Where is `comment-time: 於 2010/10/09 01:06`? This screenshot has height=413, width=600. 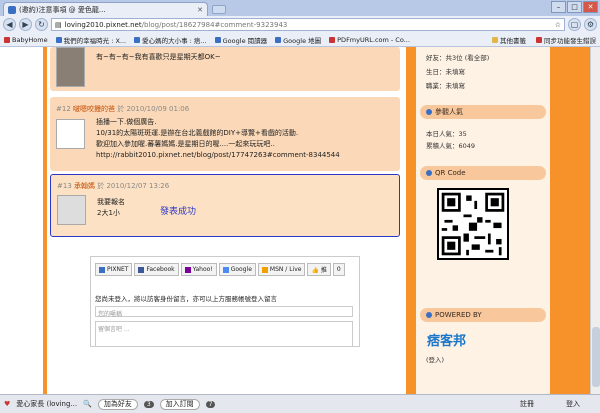 comment-time: 於 2010/10/09 01:06 is located at coordinates (153, 109).